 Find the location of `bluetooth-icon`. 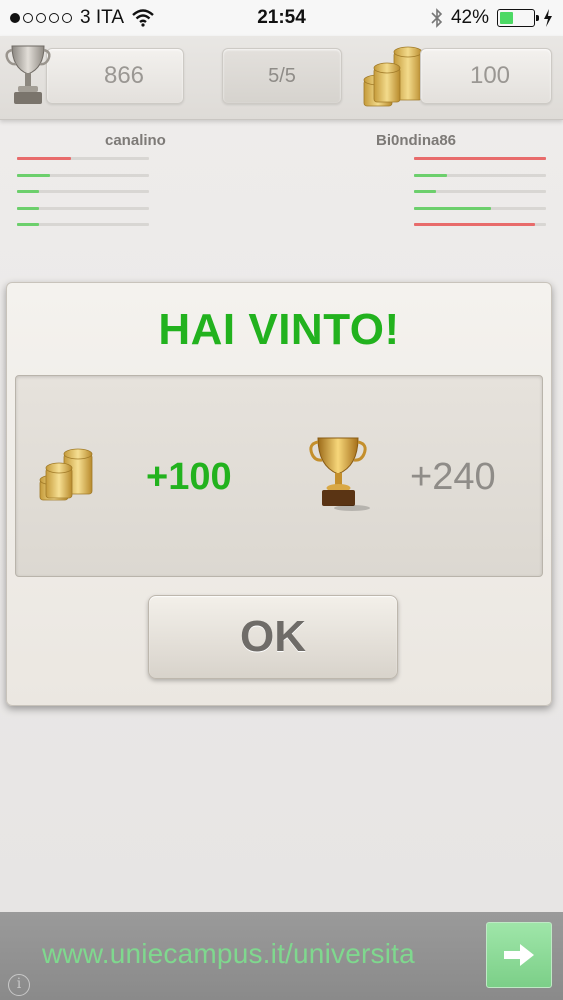

bluetooth-icon is located at coordinates (437, 18).